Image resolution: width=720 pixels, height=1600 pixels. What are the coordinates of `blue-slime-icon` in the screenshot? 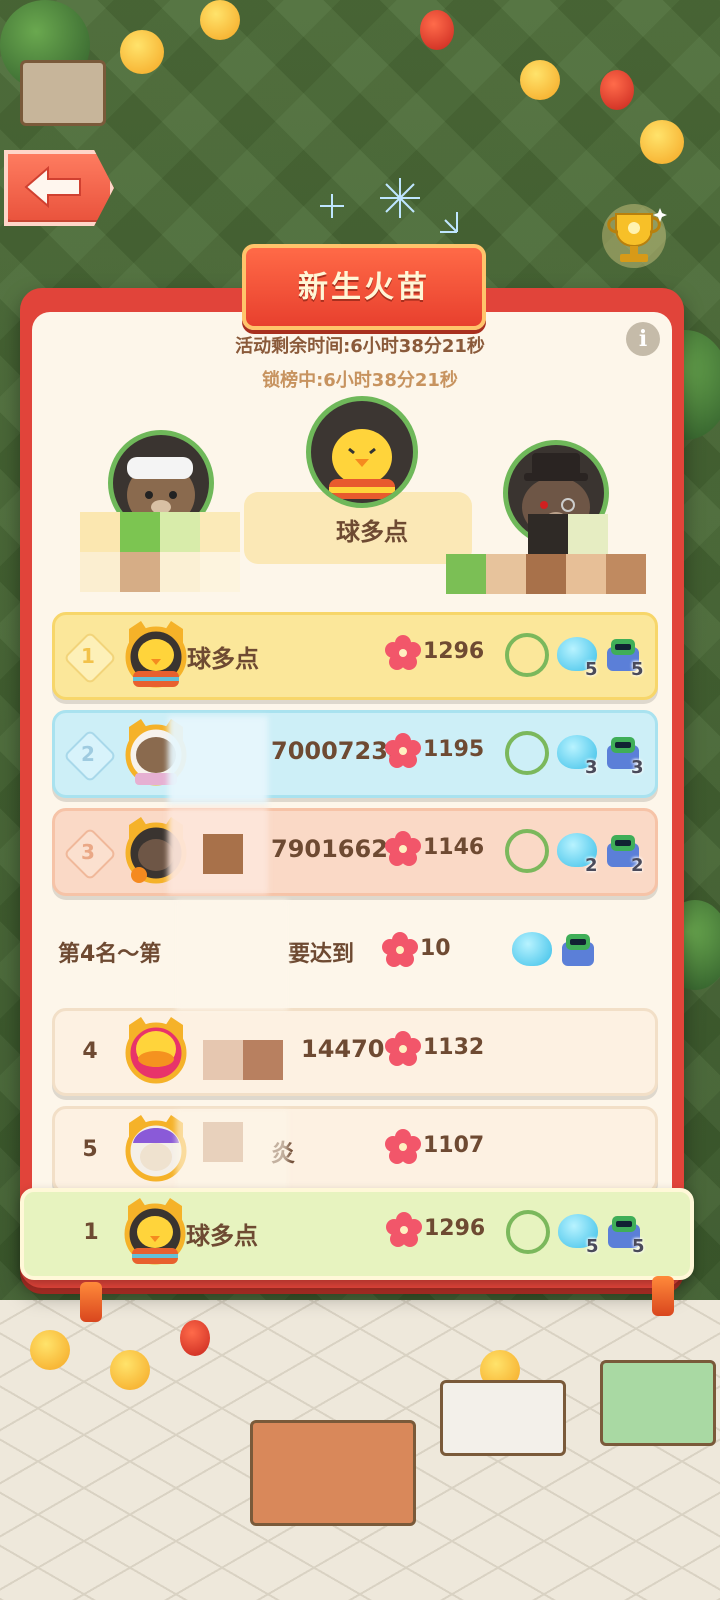 It's located at (532, 949).